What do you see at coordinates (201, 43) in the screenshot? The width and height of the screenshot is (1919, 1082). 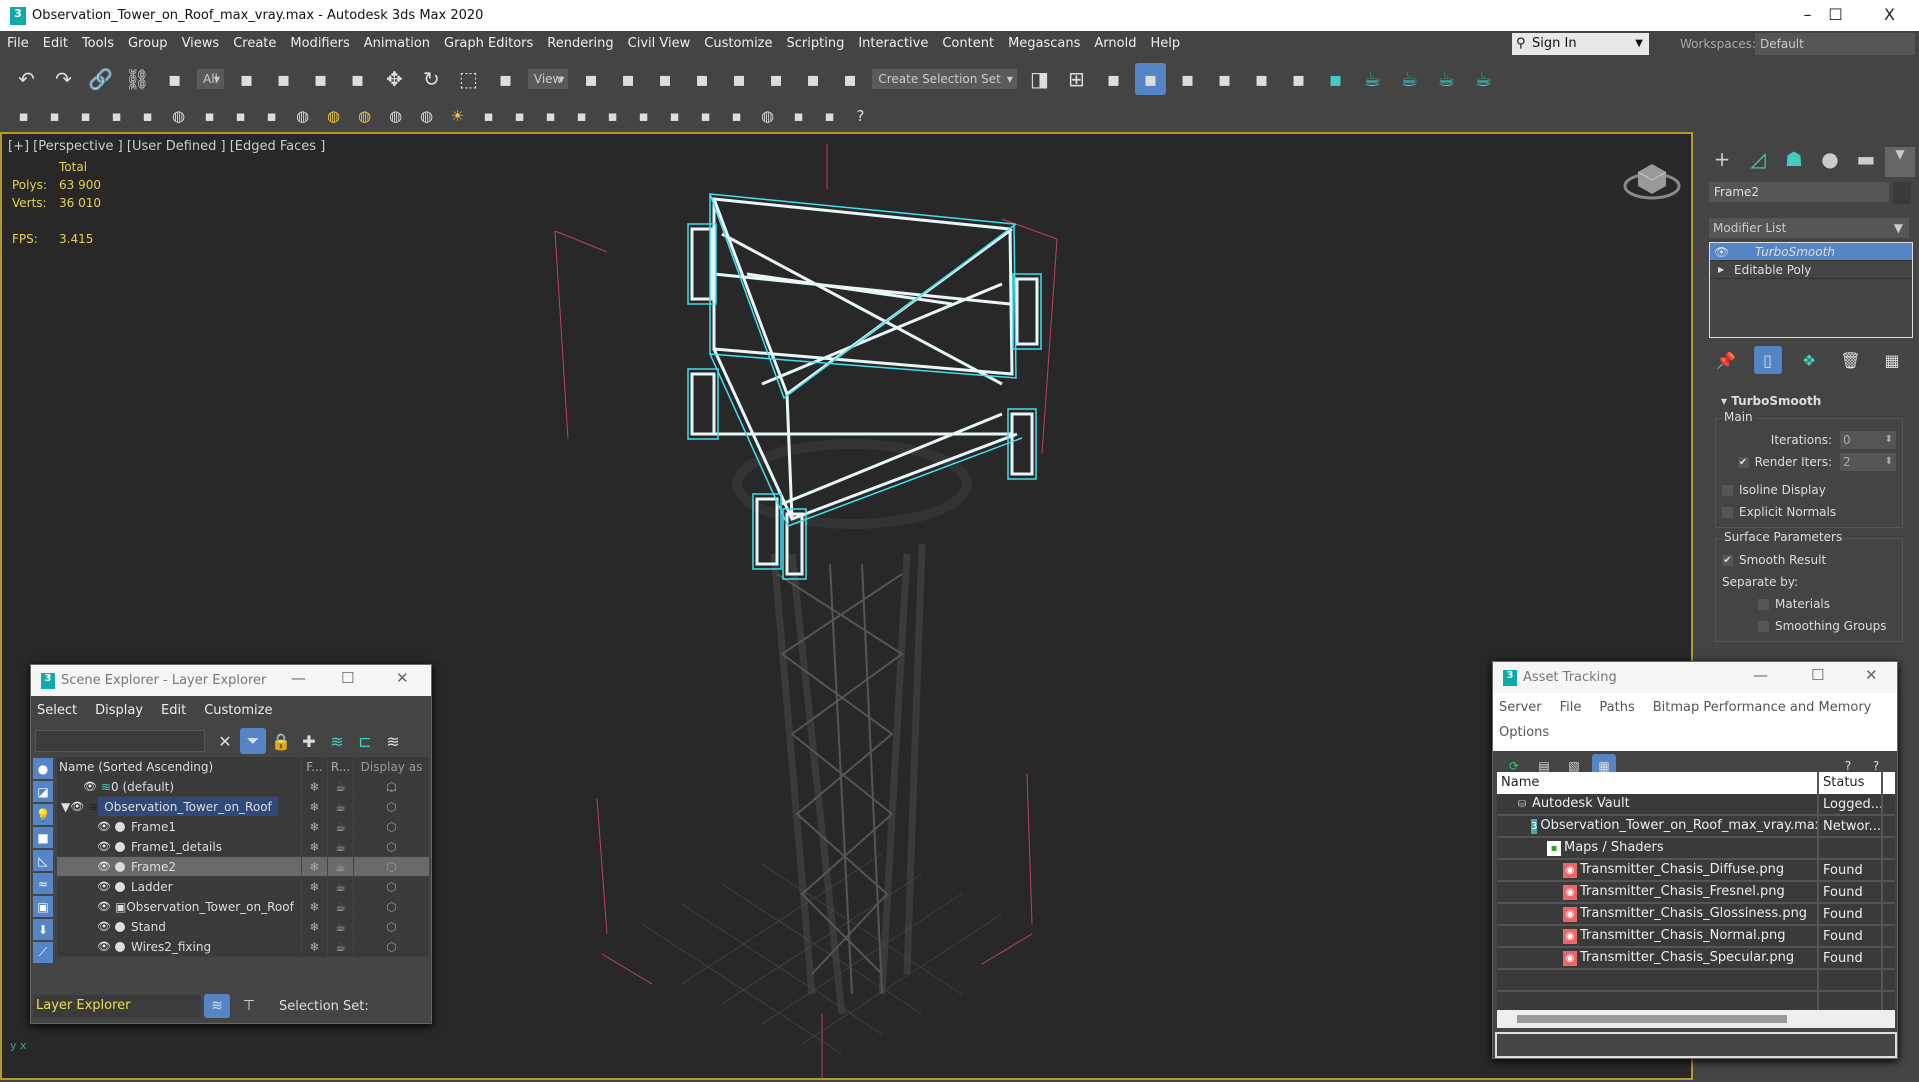 I see `menu-views: Views` at bounding box center [201, 43].